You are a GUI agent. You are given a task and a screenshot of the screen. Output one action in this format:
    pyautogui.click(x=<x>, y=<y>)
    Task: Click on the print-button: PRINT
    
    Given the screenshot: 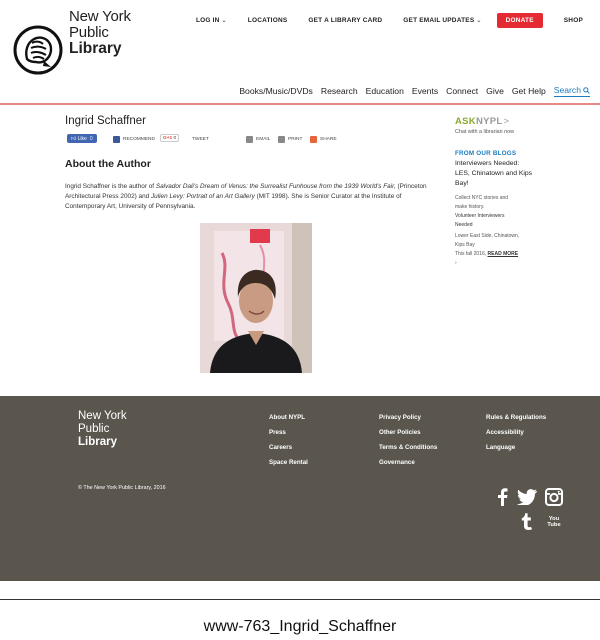 What is the action you would take?
    pyautogui.click(x=290, y=139)
    